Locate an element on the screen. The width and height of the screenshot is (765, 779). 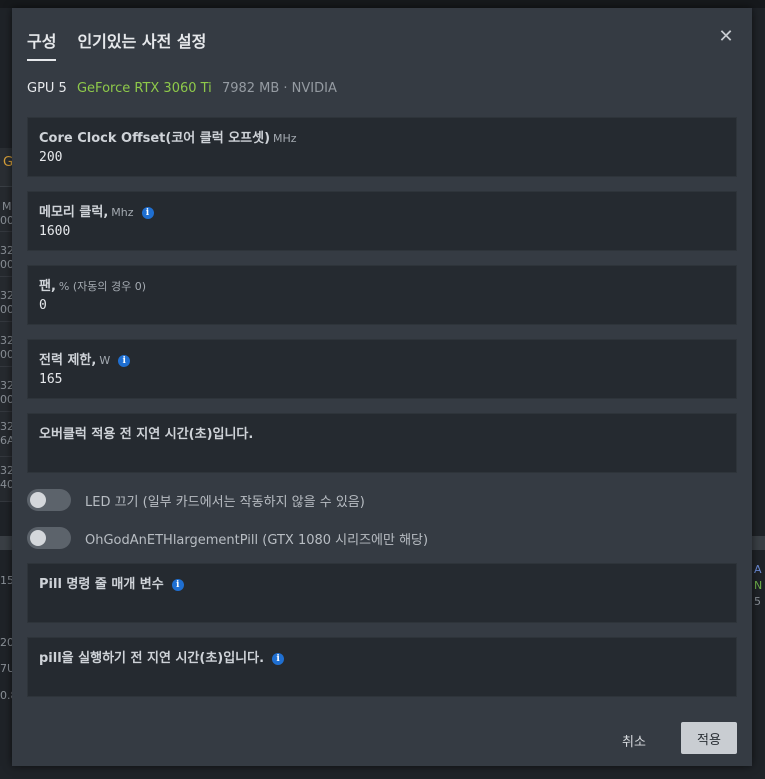
pill-delay-field: pill을 실행하기 전 지연 시간(초)입니다. i is located at coordinates (382, 667).